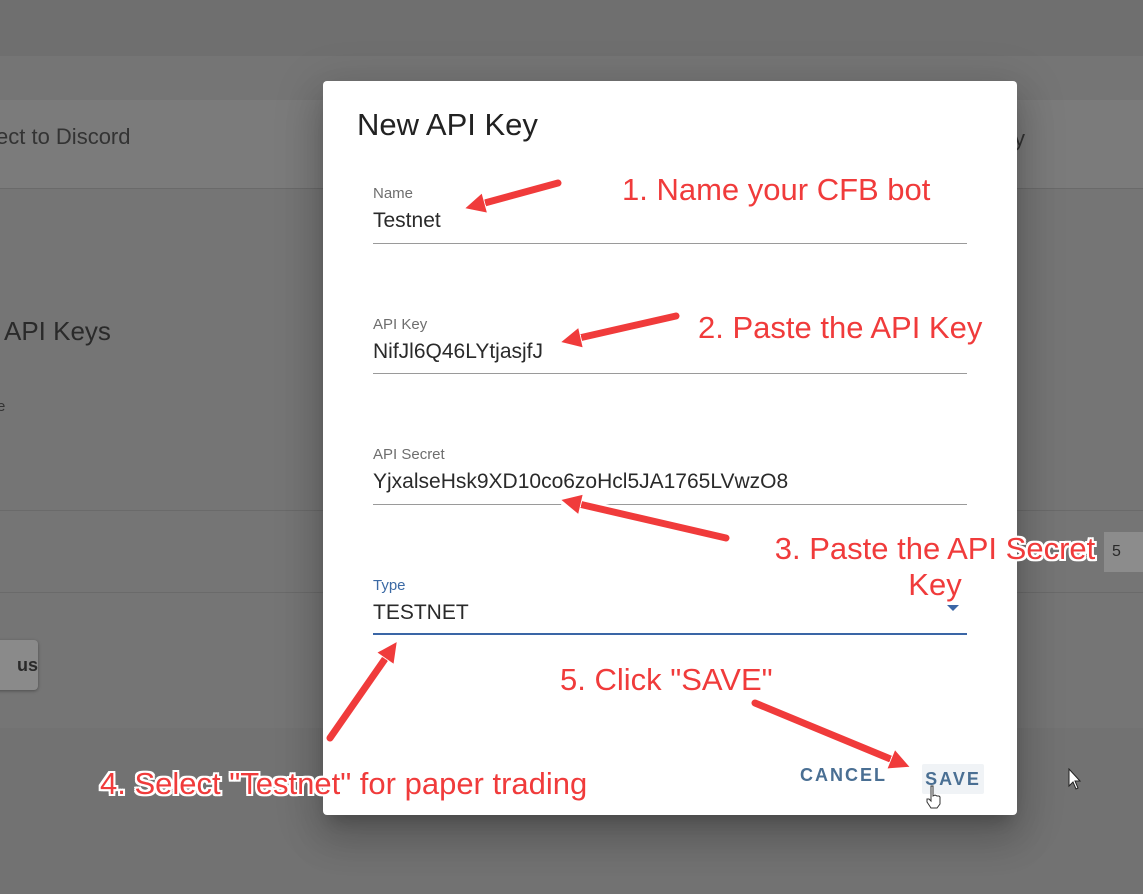 This screenshot has height=894, width=1143. What do you see at coordinates (670, 346) in the screenshot?
I see `api-key-field: API Key NifJl6Q46LYtjasjfJ` at bounding box center [670, 346].